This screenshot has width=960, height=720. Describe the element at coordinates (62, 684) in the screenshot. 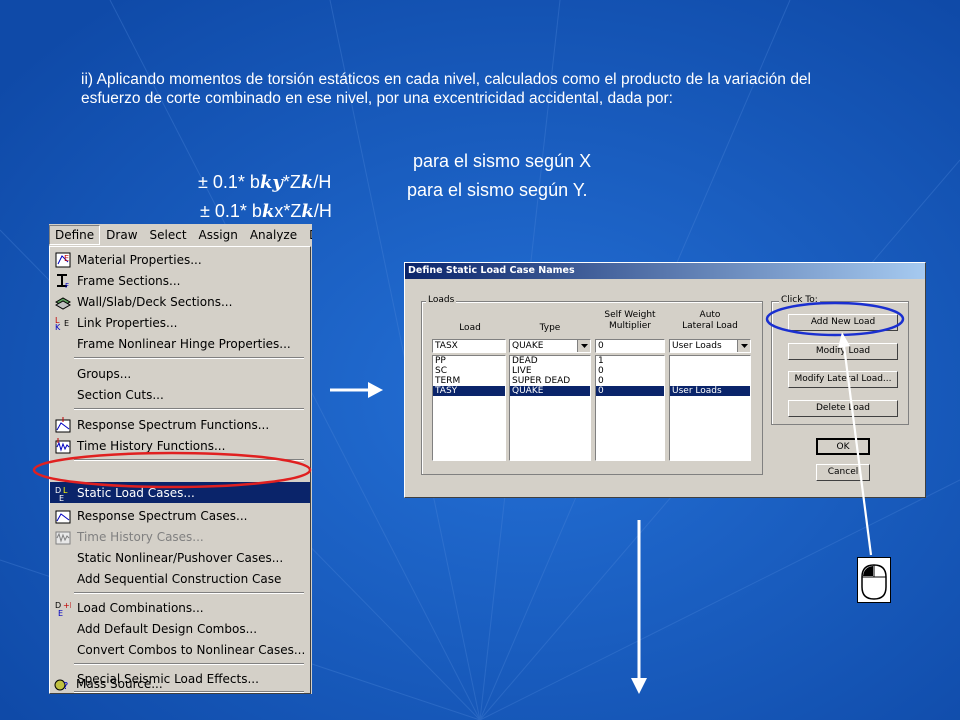

I see `mass-source-icon: ?` at that location.